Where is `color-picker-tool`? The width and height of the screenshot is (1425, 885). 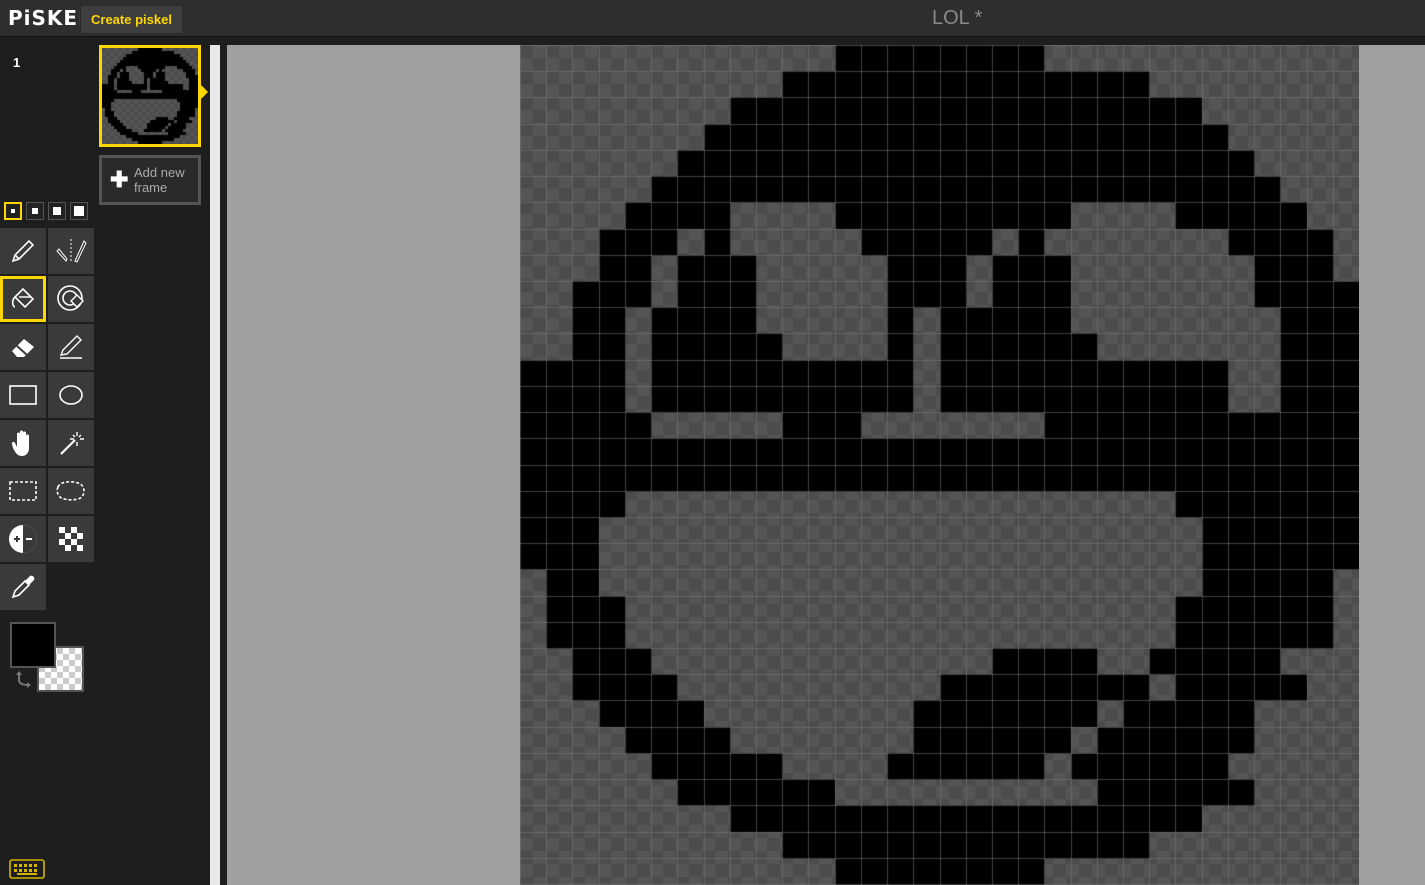 color-picker-tool is located at coordinates (23, 587).